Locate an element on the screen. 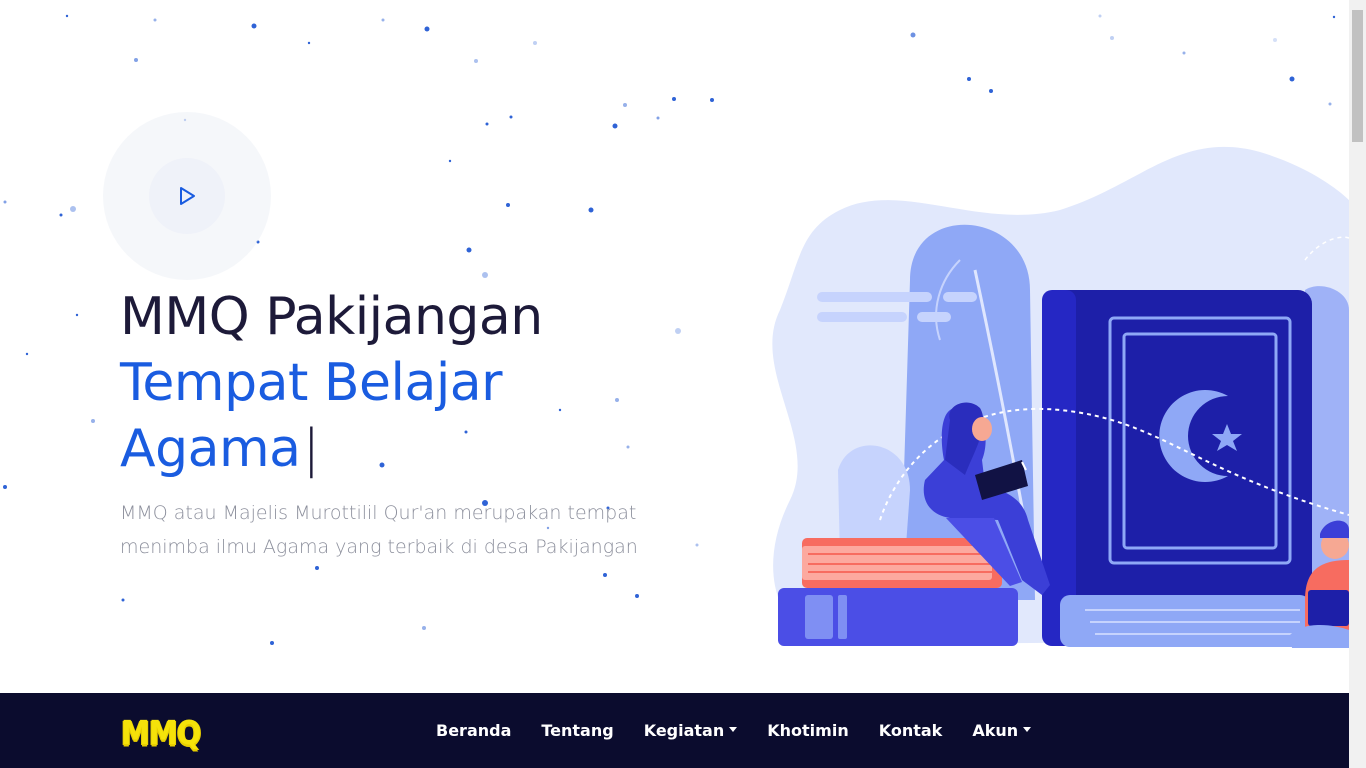 Image resolution: width=1366 pixels, height=768 pixels. typing-cursor: | is located at coordinates (311, 449).